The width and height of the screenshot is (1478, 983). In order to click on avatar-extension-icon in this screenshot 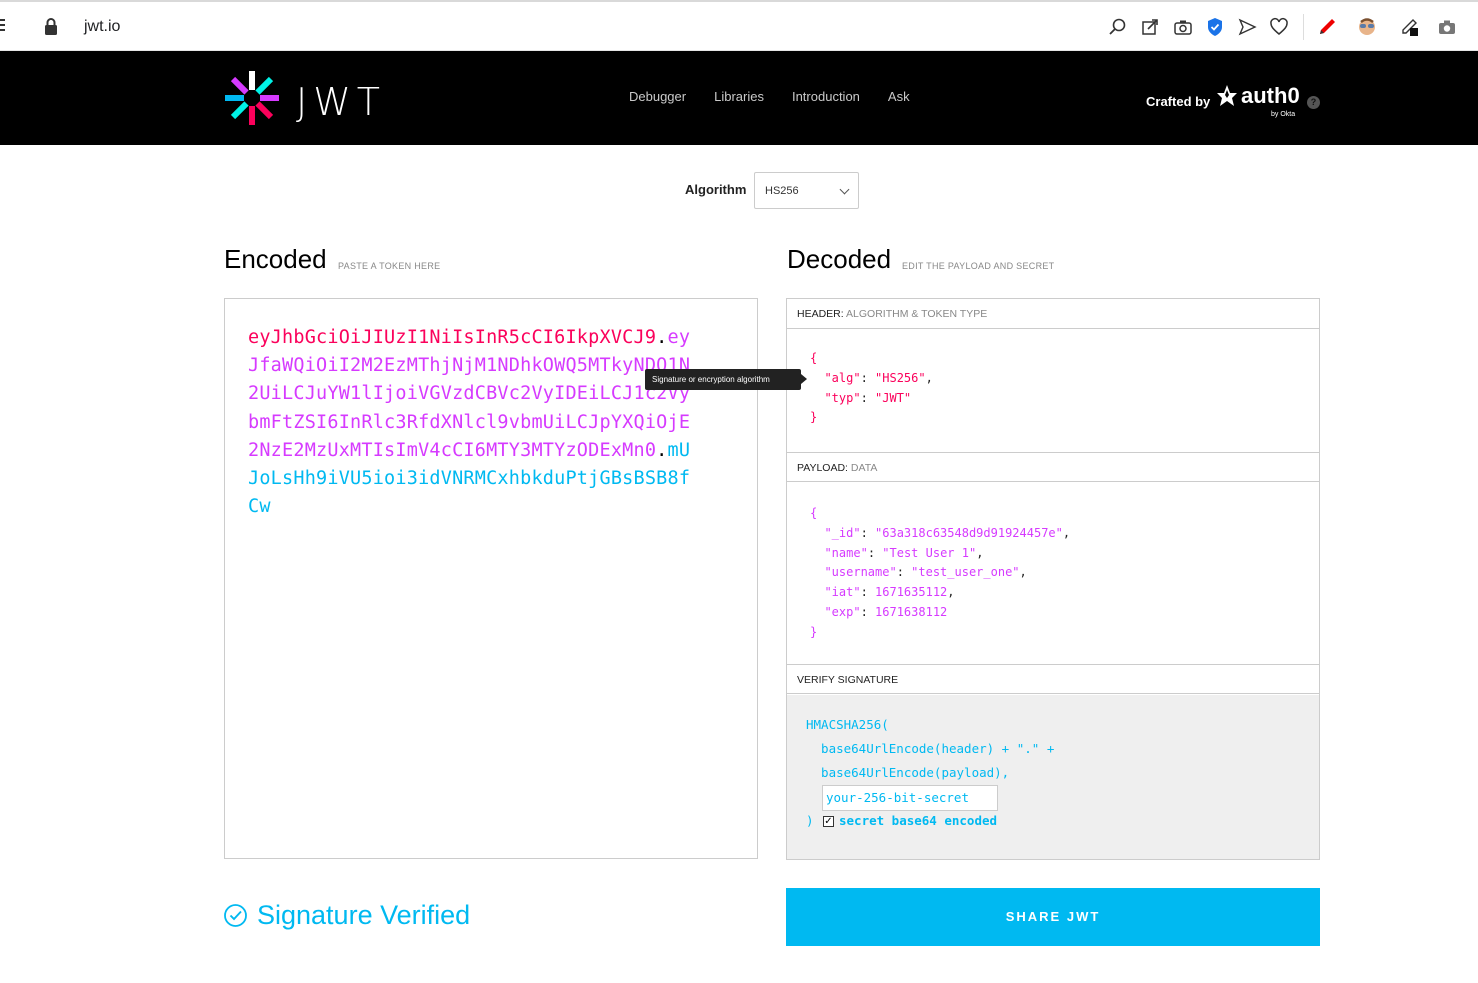, I will do `click(1367, 27)`.